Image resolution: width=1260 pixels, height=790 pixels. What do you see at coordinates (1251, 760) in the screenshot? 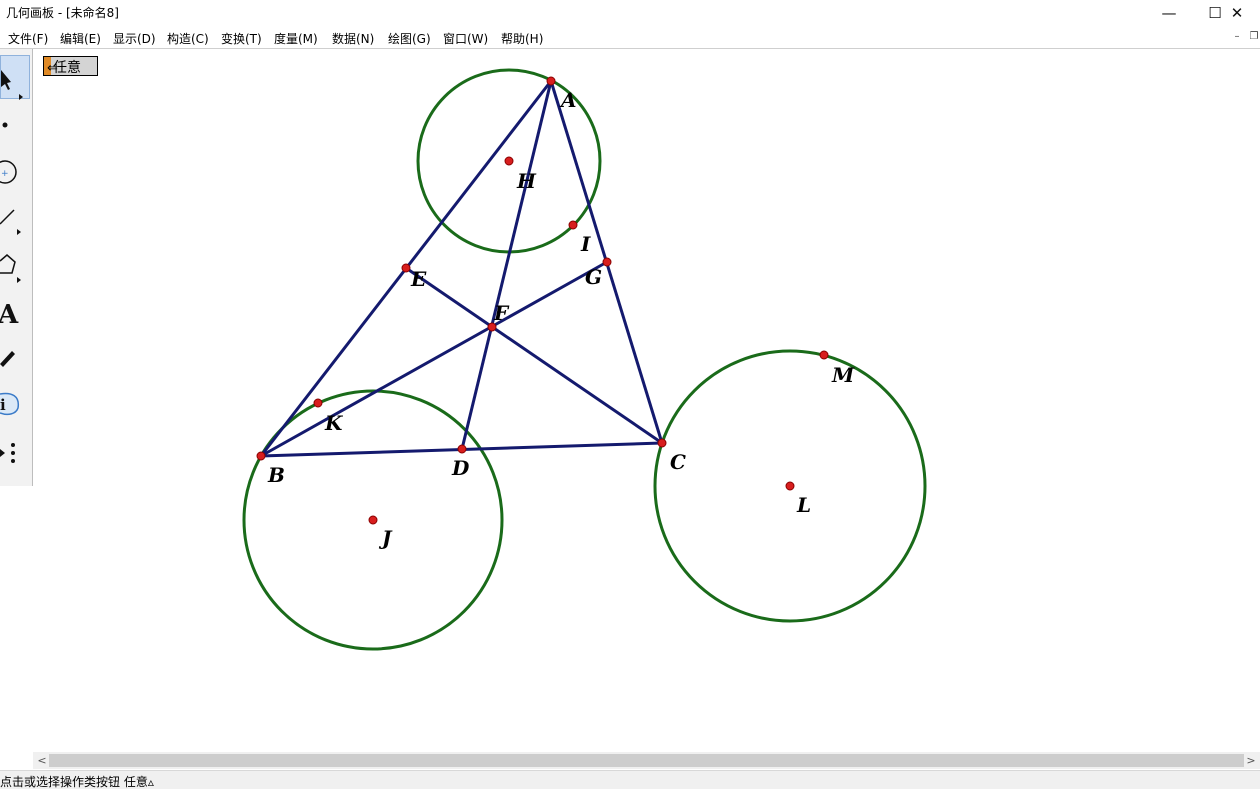
I see `scroll-right-icon: >` at bounding box center [1251, 760].